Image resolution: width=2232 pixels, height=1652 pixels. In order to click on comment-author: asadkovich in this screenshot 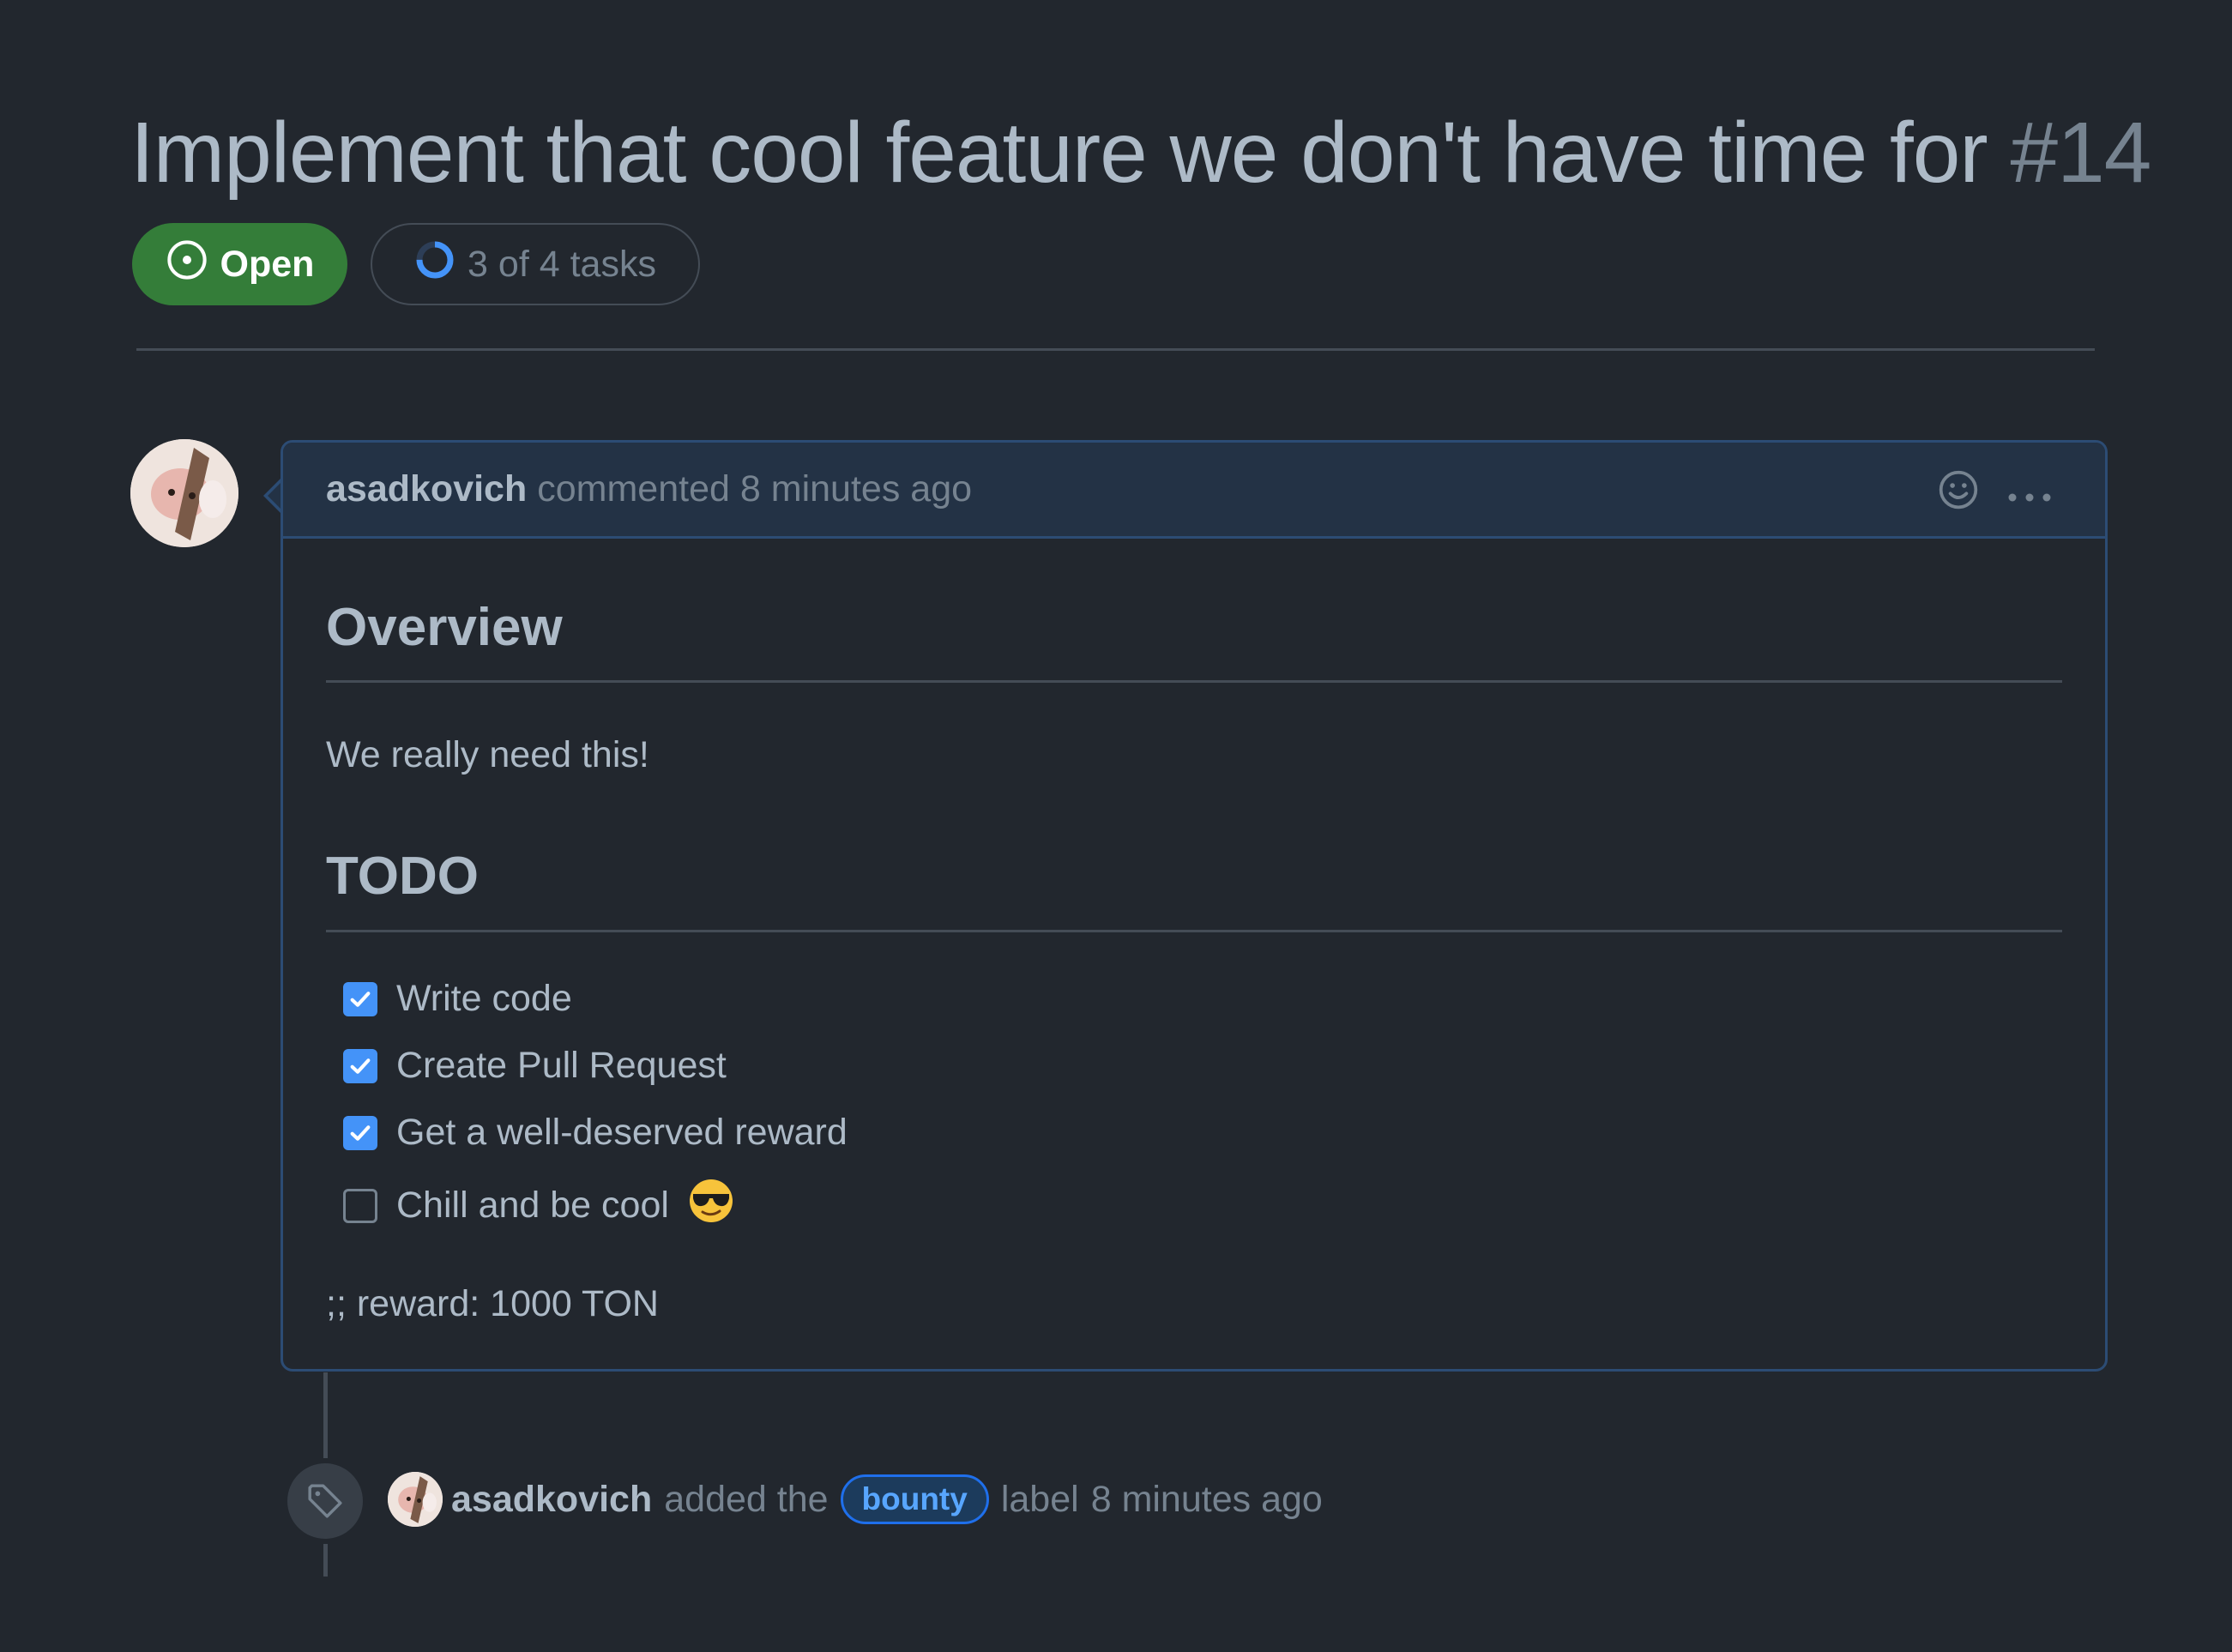, I will do `click(426, 489)`.